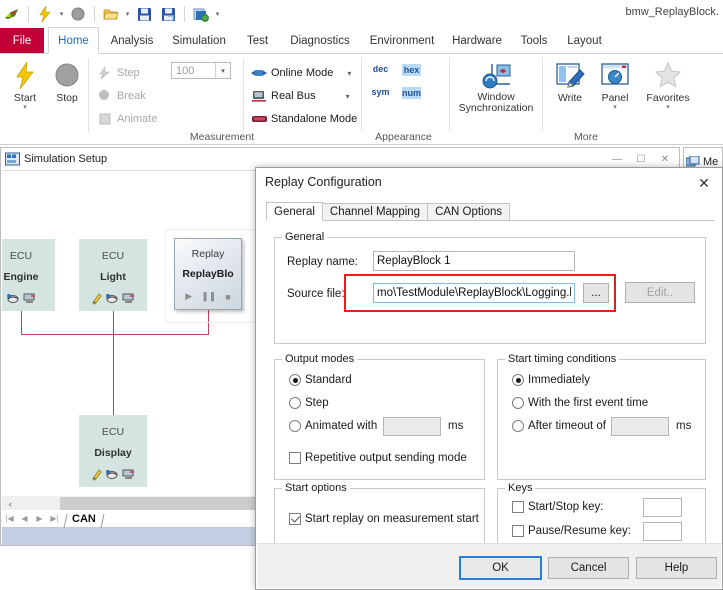 This screenshot has height=590, width=723. Describe the element at coordinates (12, 159) in the screenshot. I see `simulation-setup-icon` at that location.